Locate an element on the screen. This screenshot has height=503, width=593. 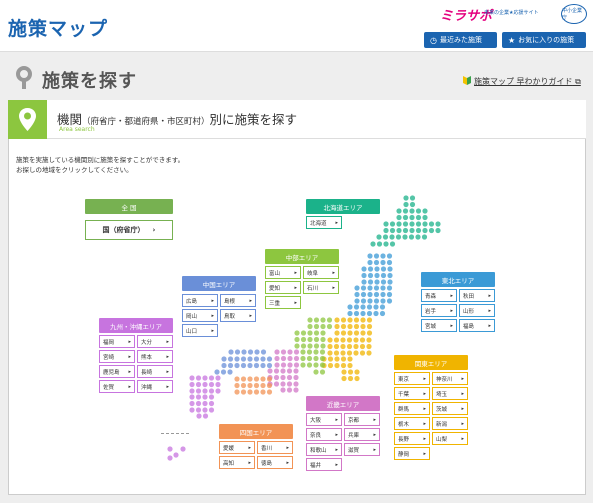
pref-chubu-2: 愛知 ▸ is located at coordinates (283, 287).